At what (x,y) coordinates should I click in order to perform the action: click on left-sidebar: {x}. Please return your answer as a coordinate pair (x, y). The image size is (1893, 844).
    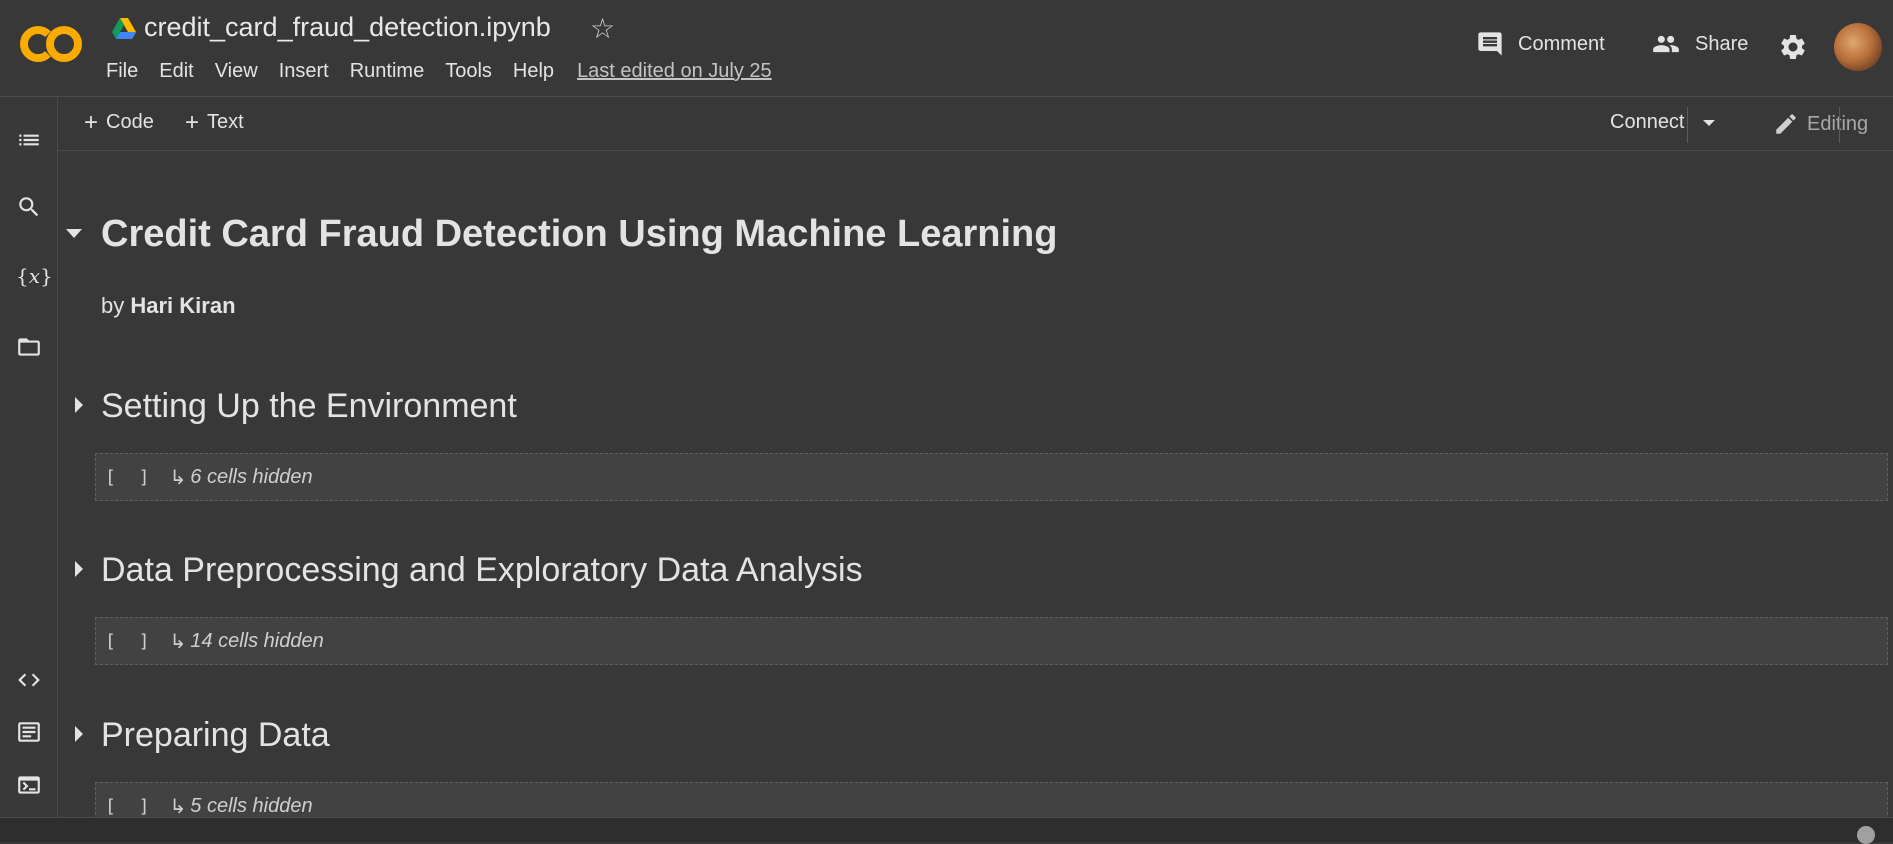
    Looking at the image, I should click on (29, 457).